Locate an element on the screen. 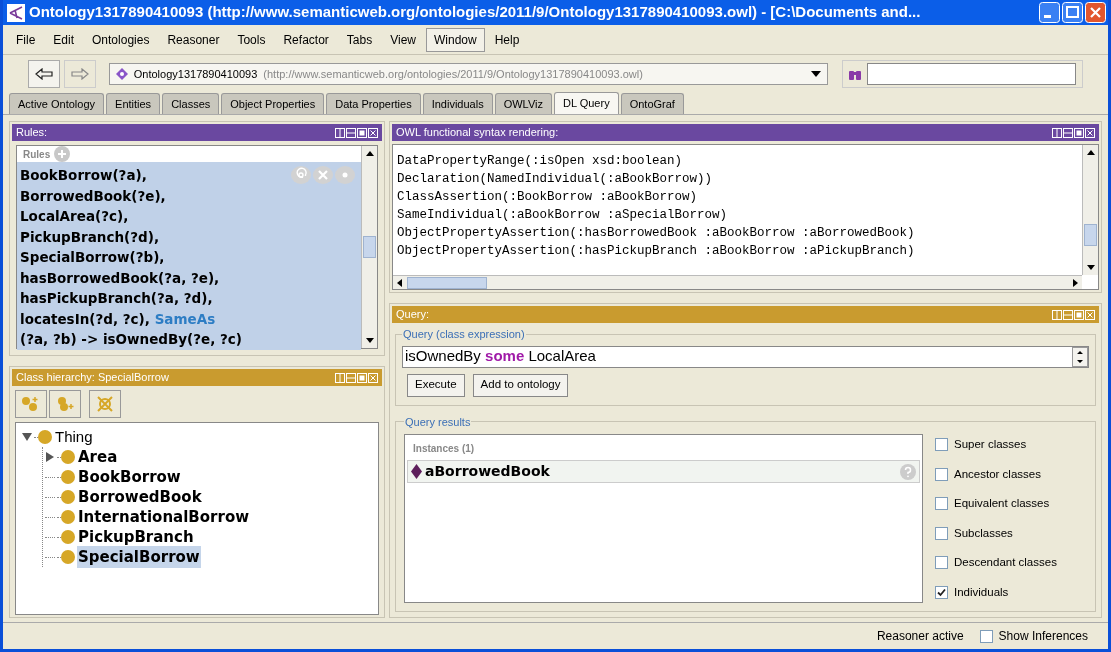 The image size is (1111, 652). horizontal-scrollbar is located at coordinates (737, 282).